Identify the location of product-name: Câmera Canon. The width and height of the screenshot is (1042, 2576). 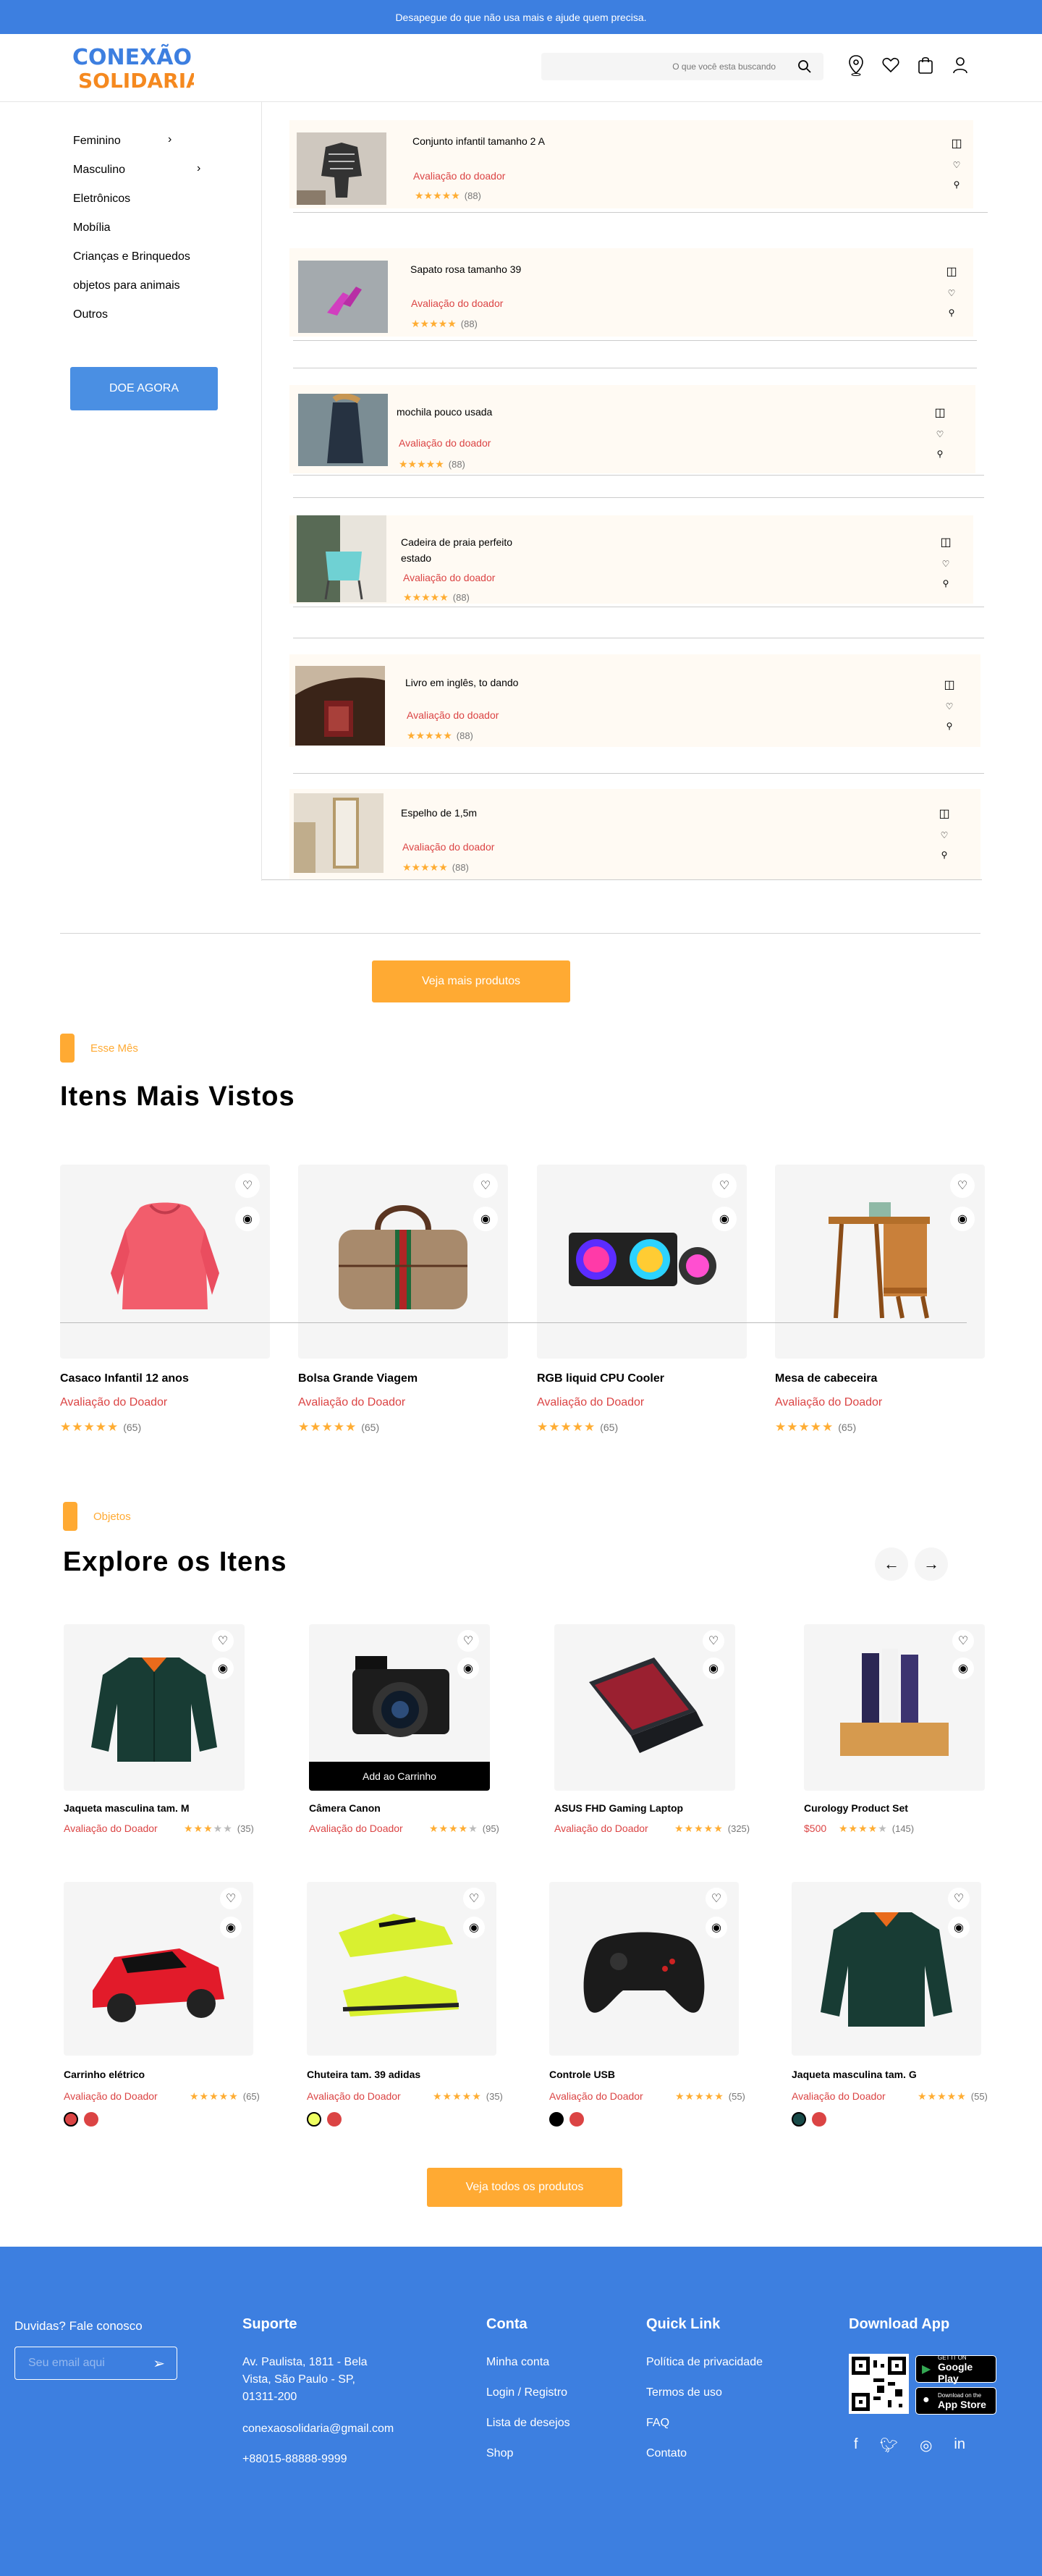
(345, 1808).